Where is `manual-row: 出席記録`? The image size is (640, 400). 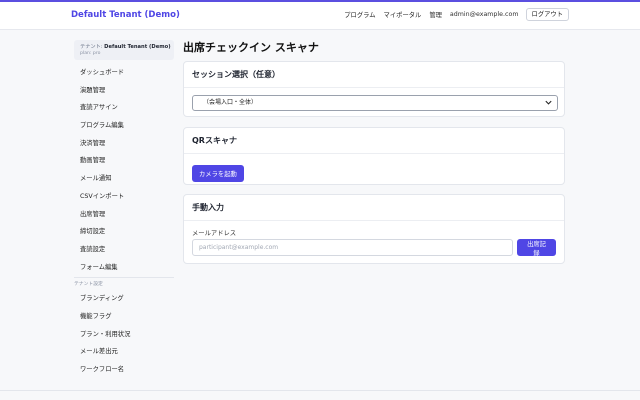
manual-row: 出席記録 is located at coordinates (374, 248).